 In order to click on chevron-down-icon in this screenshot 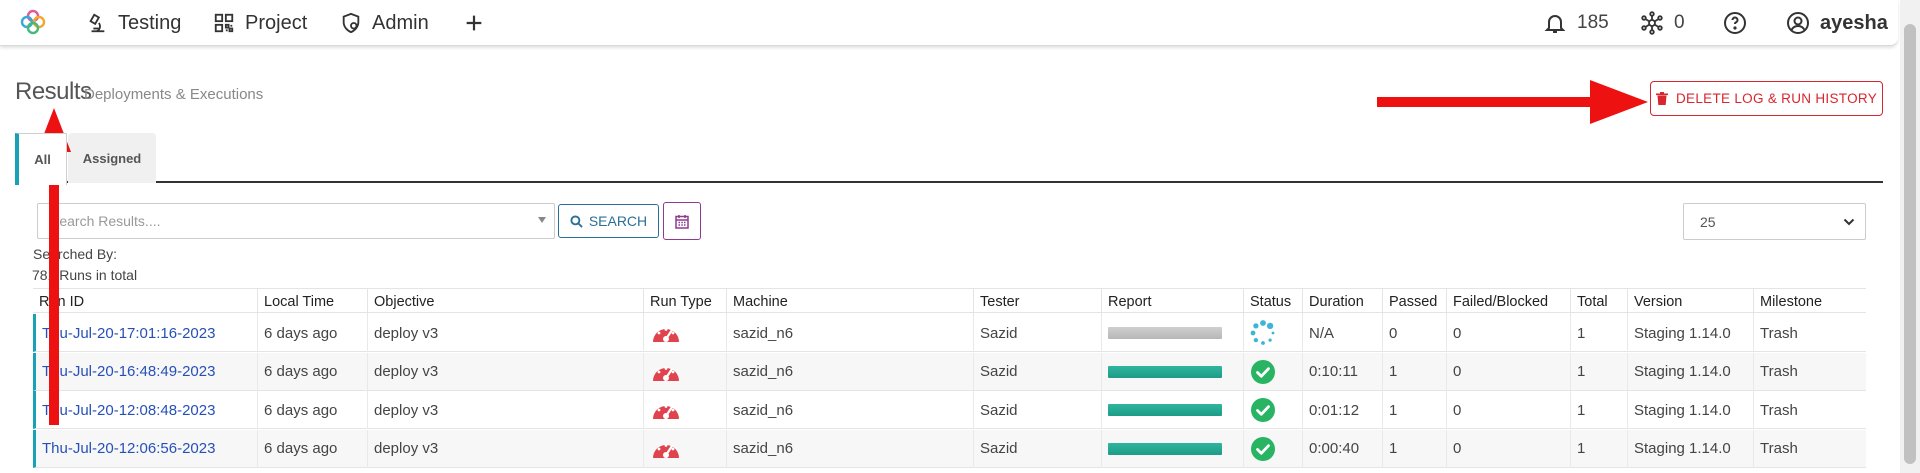, I will do `click(1849, 222)`.